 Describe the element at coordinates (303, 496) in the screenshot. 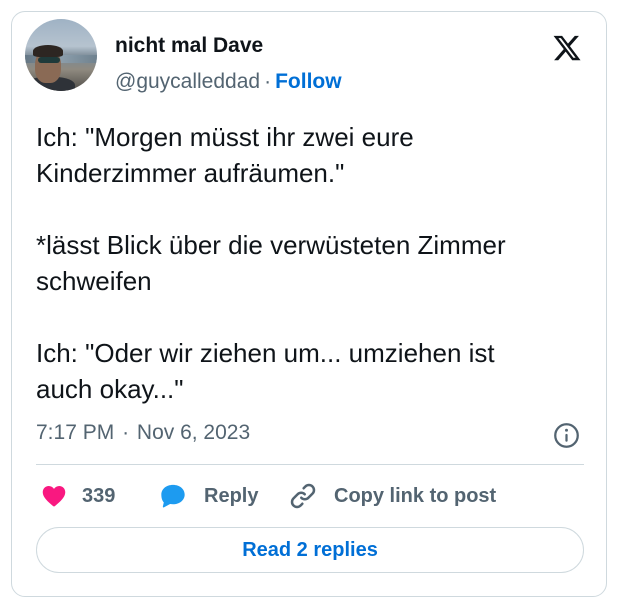

I see `link-icon` at that location.